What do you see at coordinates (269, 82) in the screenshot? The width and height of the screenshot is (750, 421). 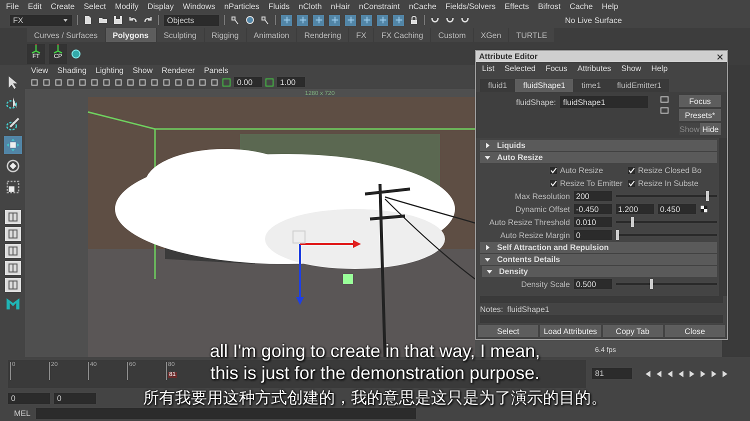 I see `gamma-icon` at bounding box center [269, 82].